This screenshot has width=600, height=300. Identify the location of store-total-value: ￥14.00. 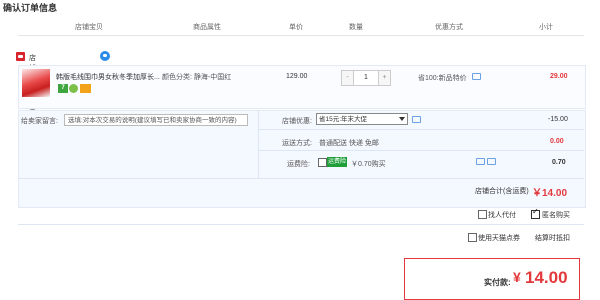
(550, 193).